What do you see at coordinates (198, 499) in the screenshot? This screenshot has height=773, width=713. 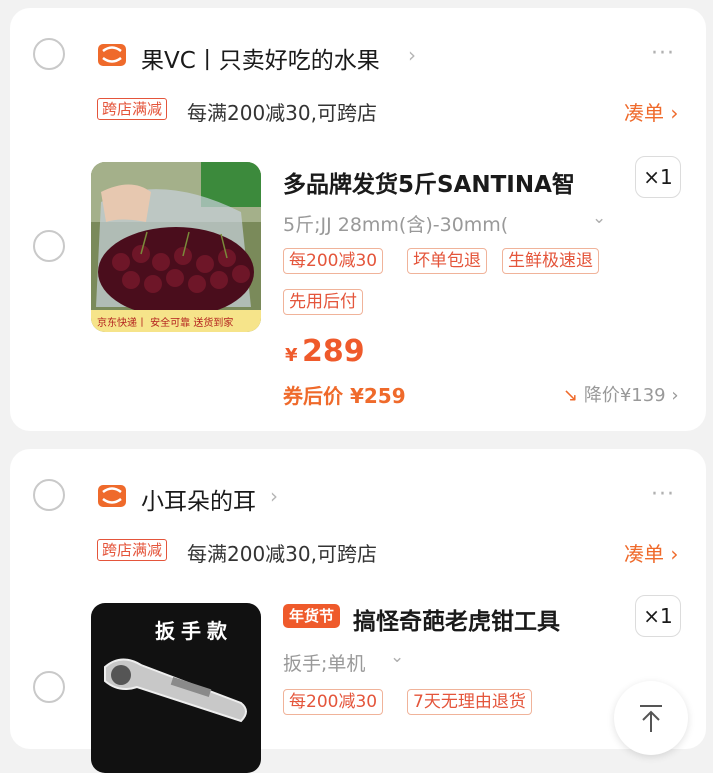 I see `shop-name: 小耳朵的耳` at bounding box center [198, 499].